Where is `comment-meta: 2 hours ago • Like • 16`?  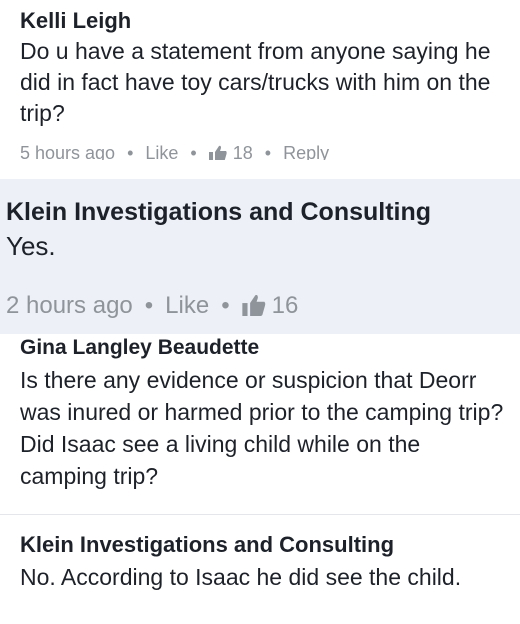
comment-meta: 2 hours ago • Like • 16 is located at coordinates (152, 306).